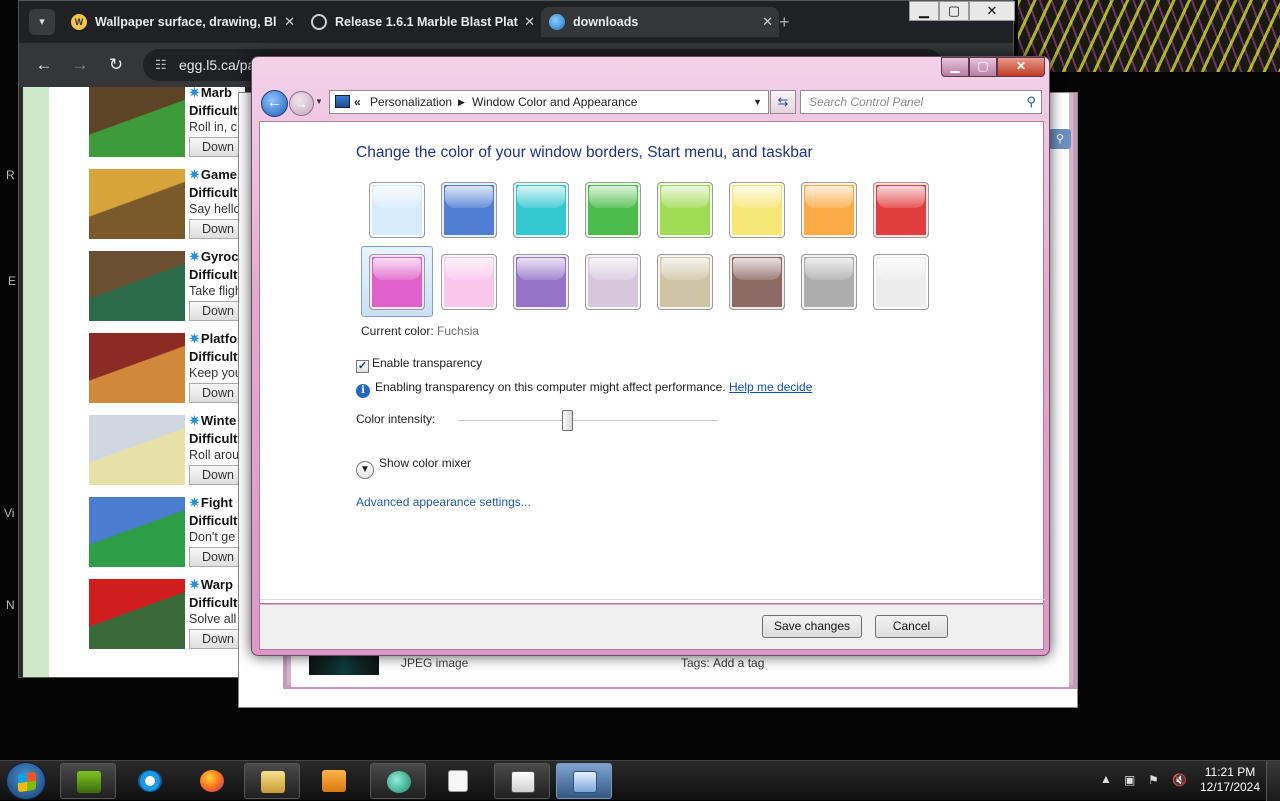 The height and width of the screenshot is (801, 1280). Describe the element at coordinates (210, 94) in the screenshot. I see `level-title: ✷Marb` at that location.